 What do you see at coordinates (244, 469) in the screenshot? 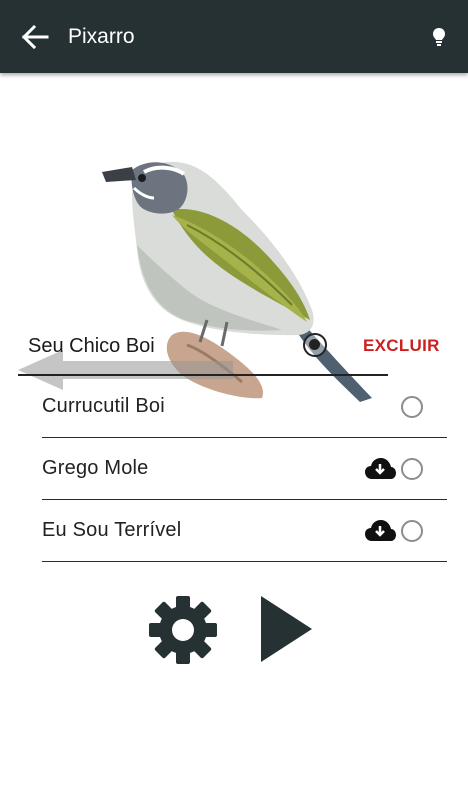
I see `list-item: Grego Mole` at bounding box center [244, 469].